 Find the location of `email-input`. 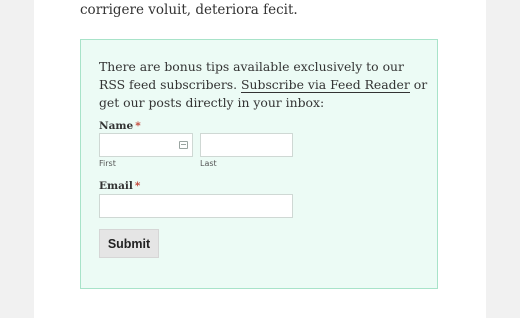

email-input is located at coordinates (196, 206).